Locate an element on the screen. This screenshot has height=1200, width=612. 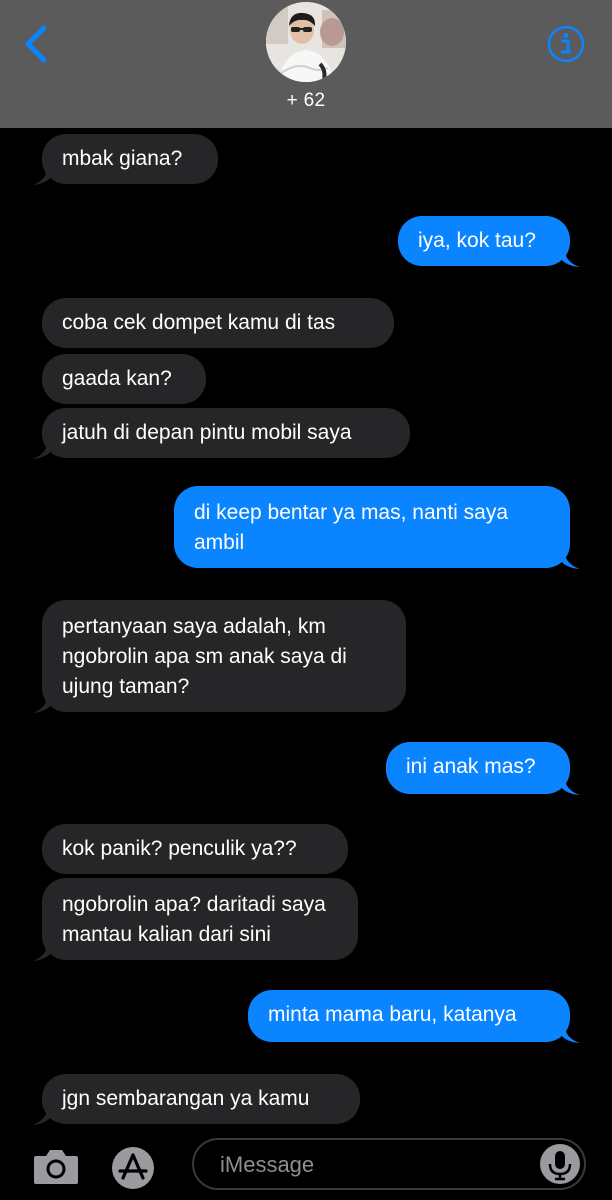
outgoing-message: ini anak mas? is located at coordinates (478, 768).